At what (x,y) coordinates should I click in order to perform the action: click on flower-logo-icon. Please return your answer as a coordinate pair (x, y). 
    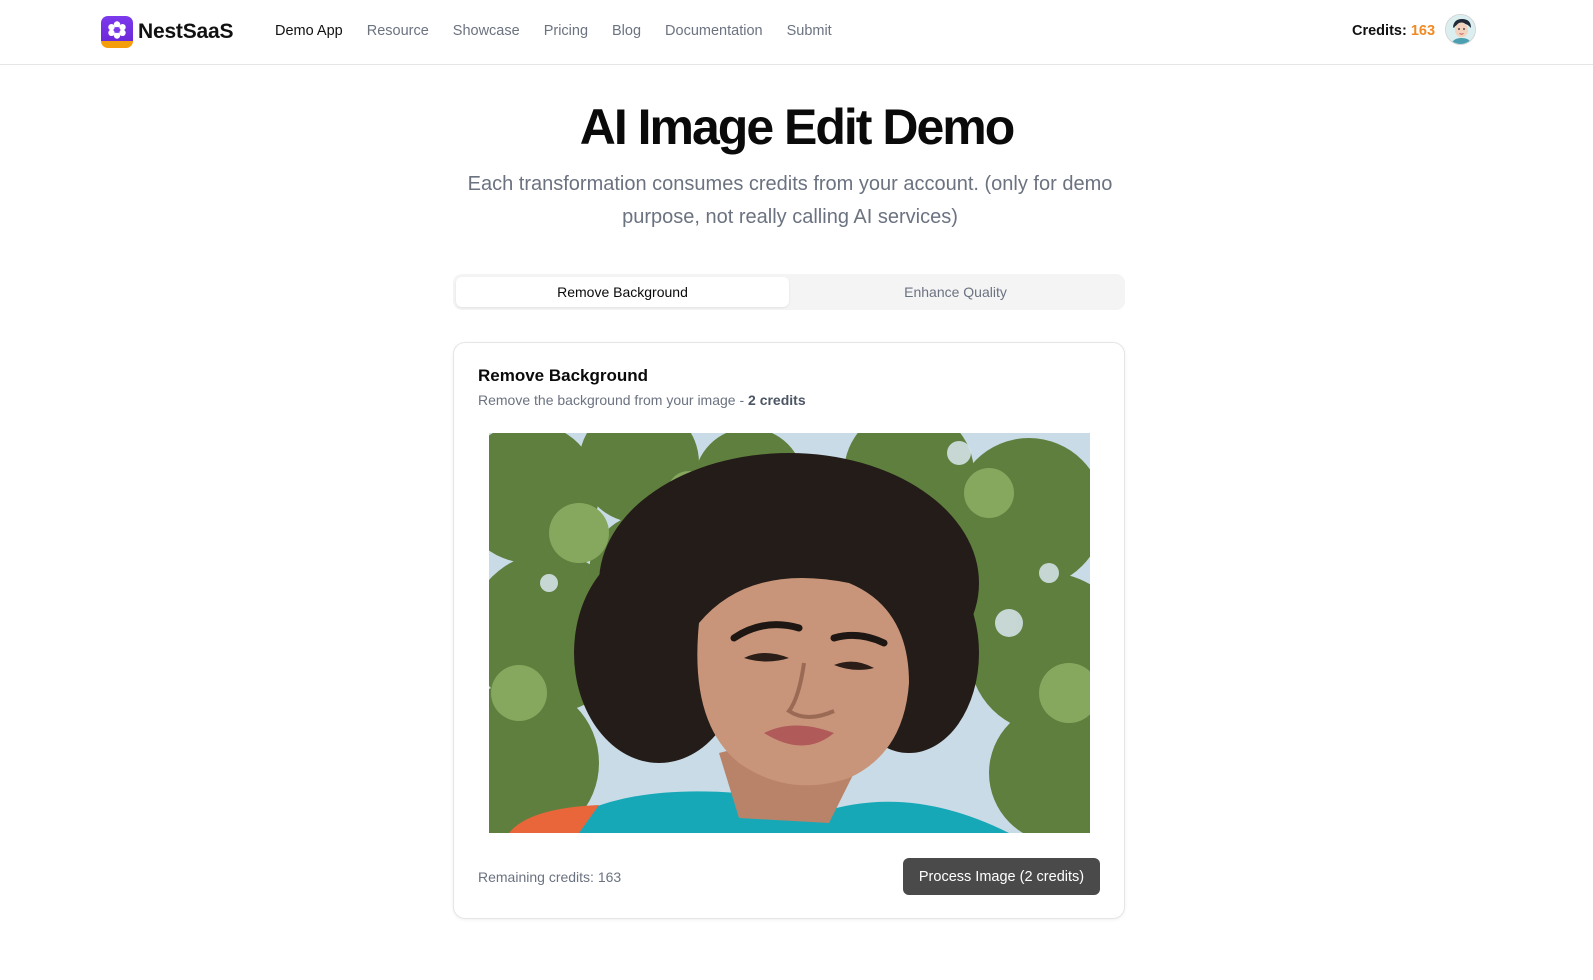
    Looking at the image, I should click on (117, 32).